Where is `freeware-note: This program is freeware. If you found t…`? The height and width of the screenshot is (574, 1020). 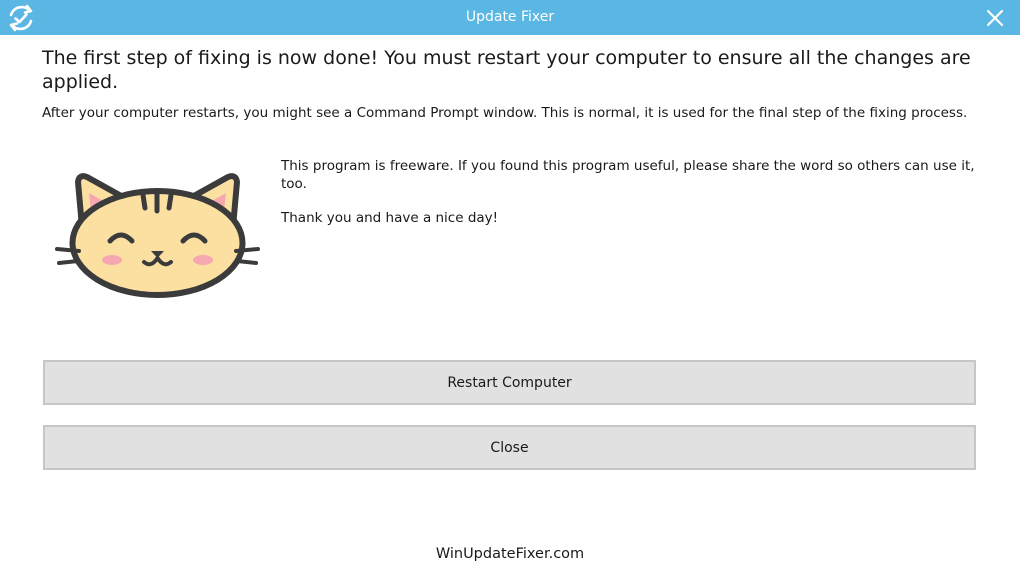
freeware-note: This program is freeware. If you found t… is located at coordinates (628, 175).